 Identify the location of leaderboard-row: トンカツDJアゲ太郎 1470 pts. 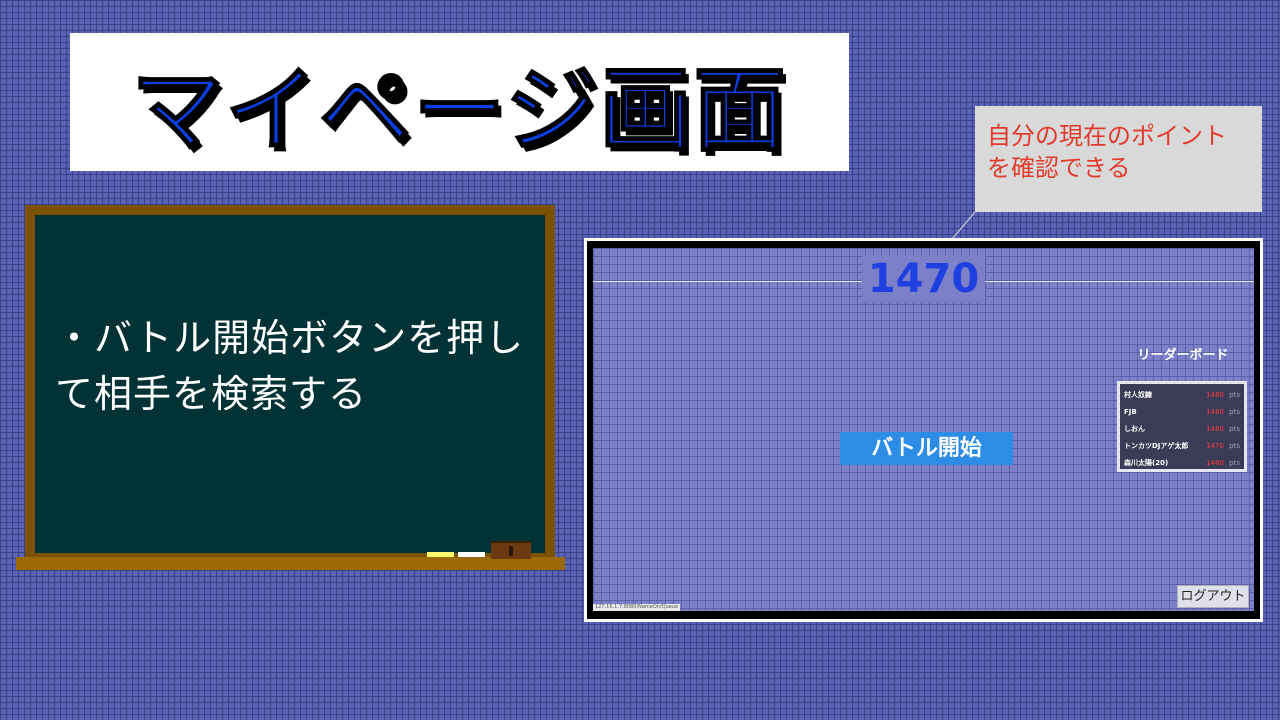
(1182, 445).